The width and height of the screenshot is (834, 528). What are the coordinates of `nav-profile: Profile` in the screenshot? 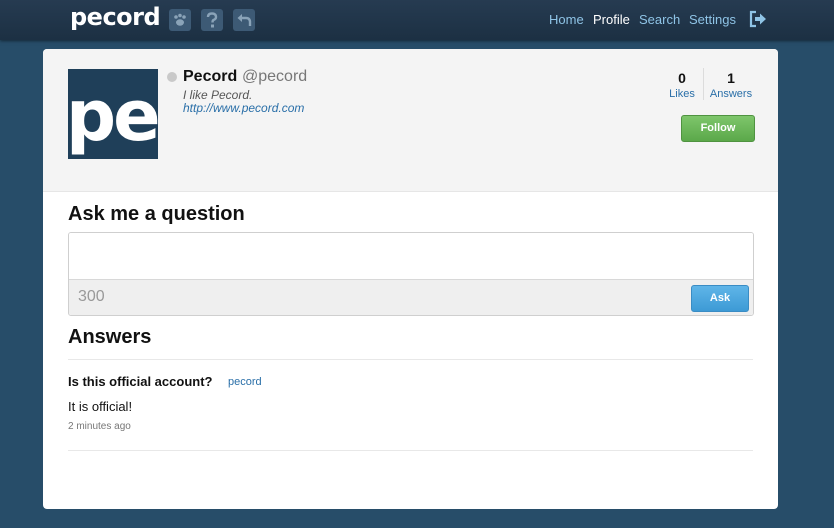 It's located at (611, 19).